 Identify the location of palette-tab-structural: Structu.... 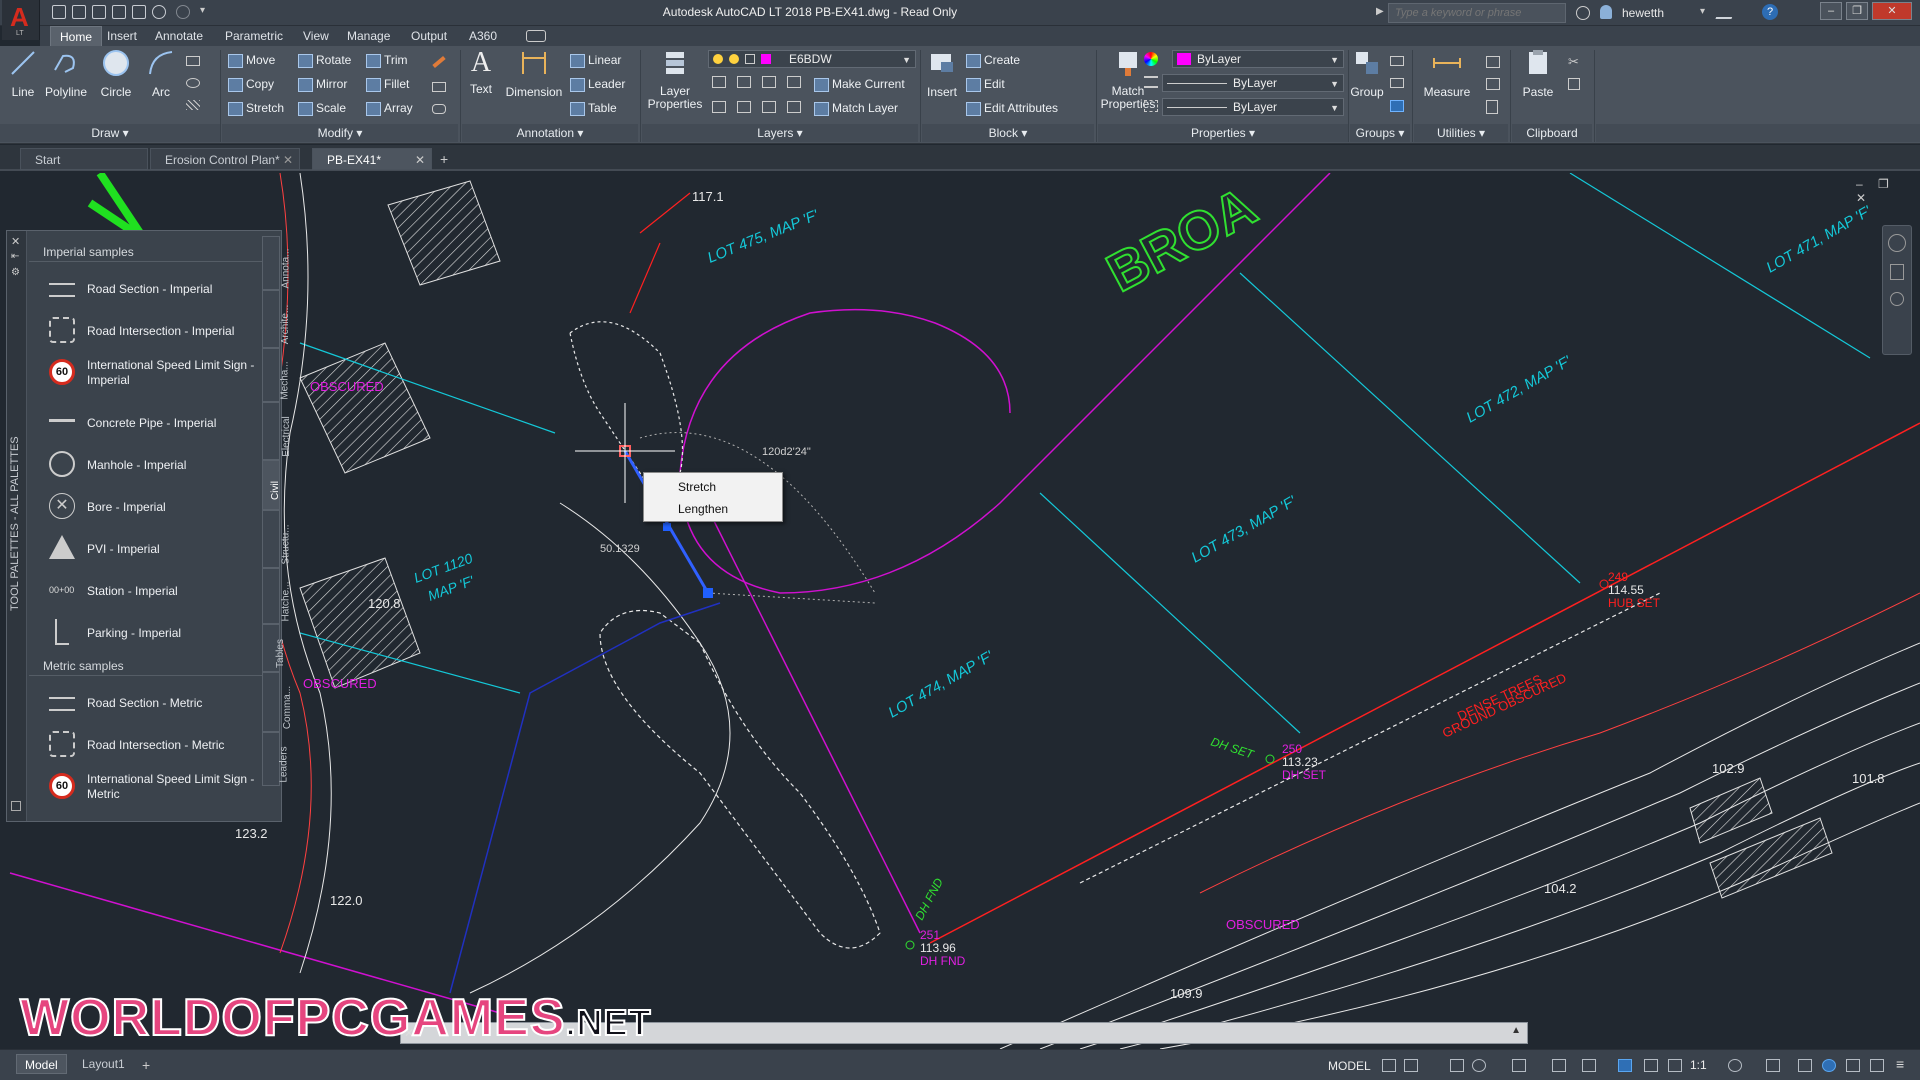
(277, 539).